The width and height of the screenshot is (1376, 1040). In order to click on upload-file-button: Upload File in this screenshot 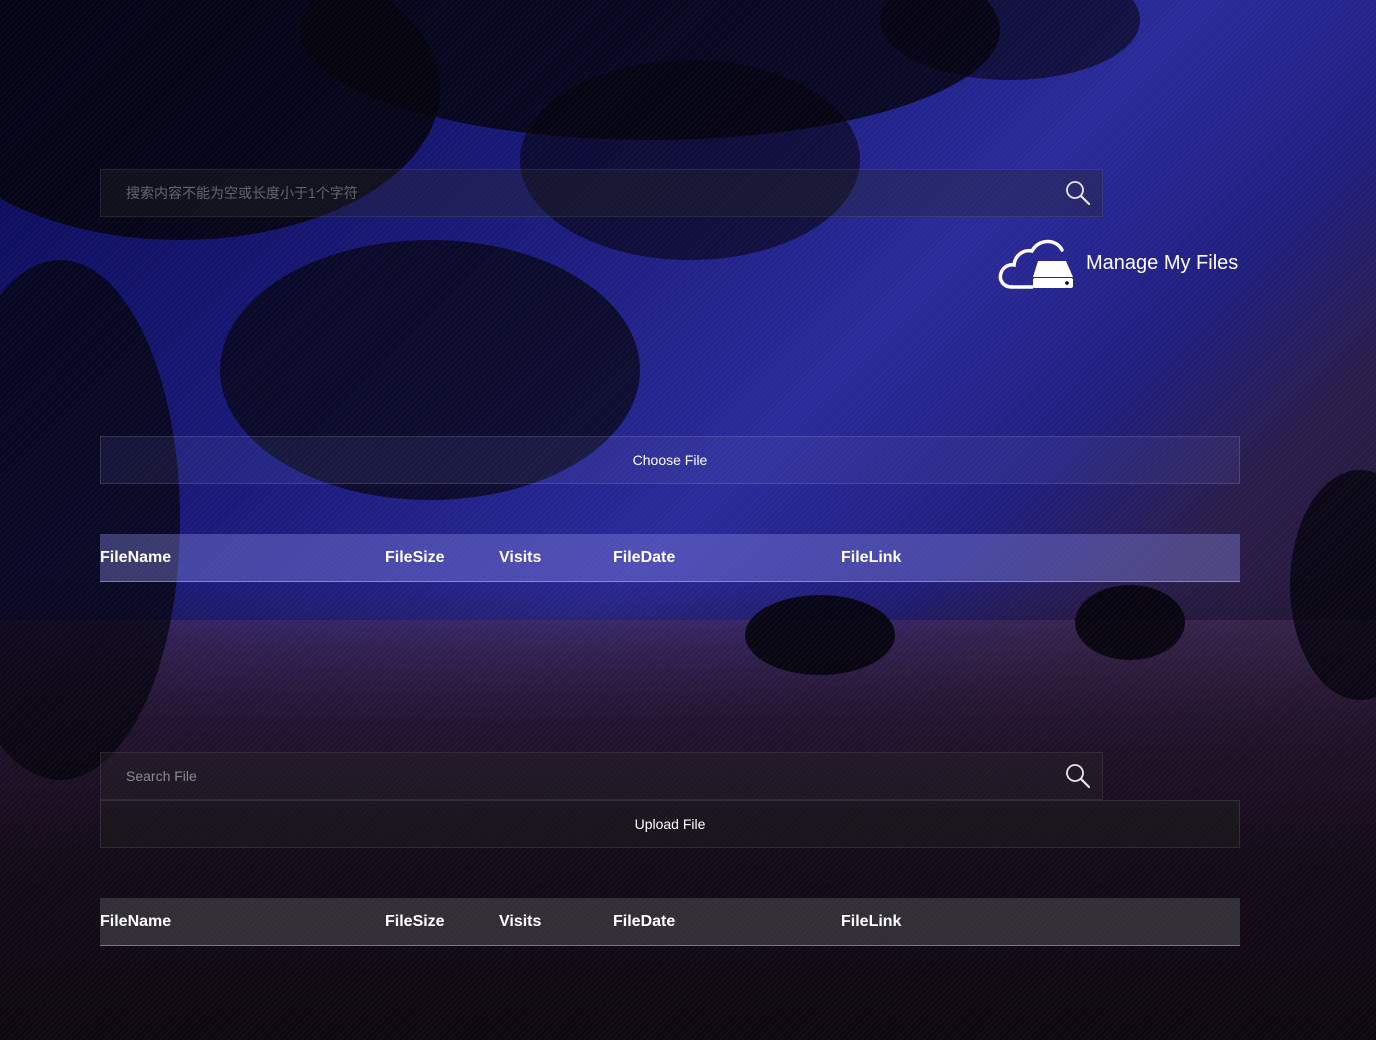, I will do `click(670, 824)`.